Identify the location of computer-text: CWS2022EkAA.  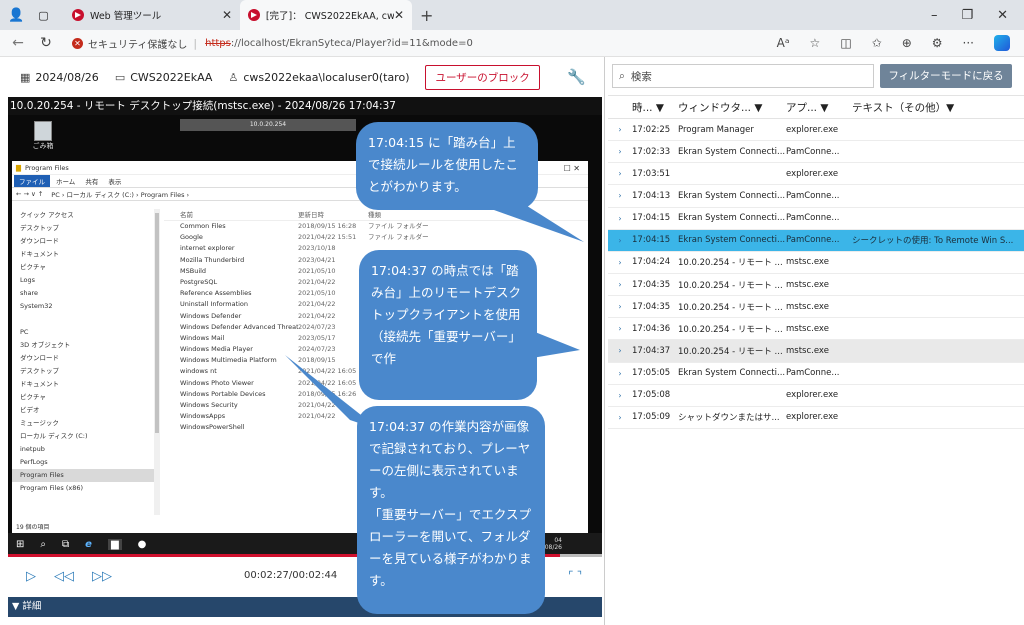
(171, 77).